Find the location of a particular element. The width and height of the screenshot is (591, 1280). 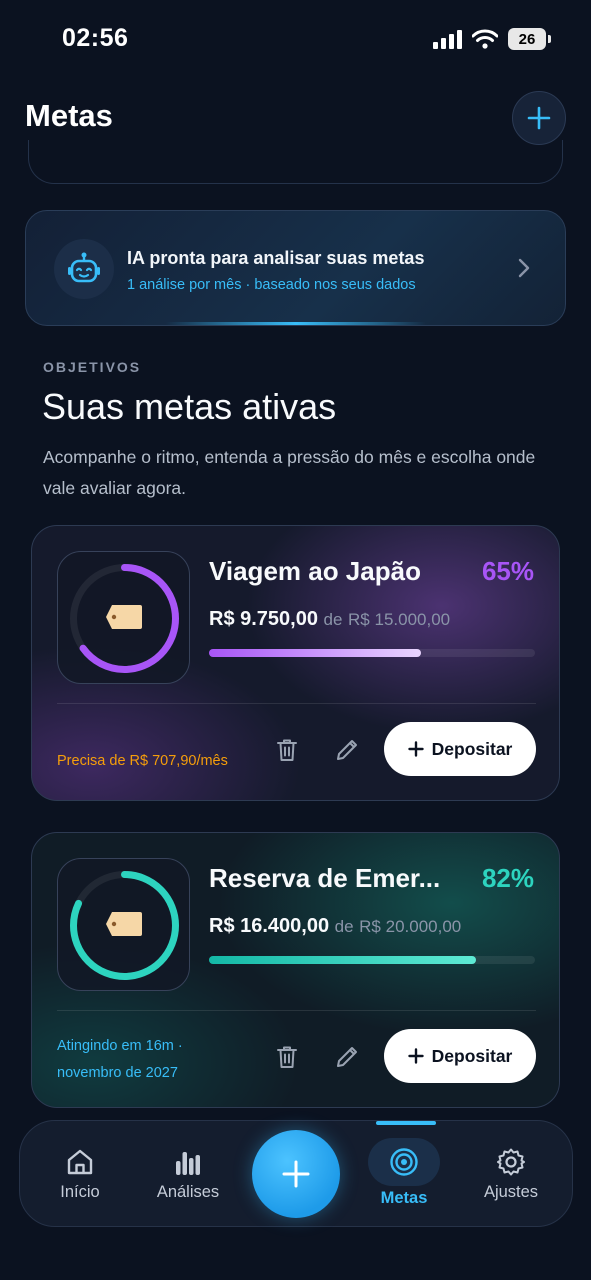

goal-hint-line: novembro de 2027 is located at coordinates (117, 1073).